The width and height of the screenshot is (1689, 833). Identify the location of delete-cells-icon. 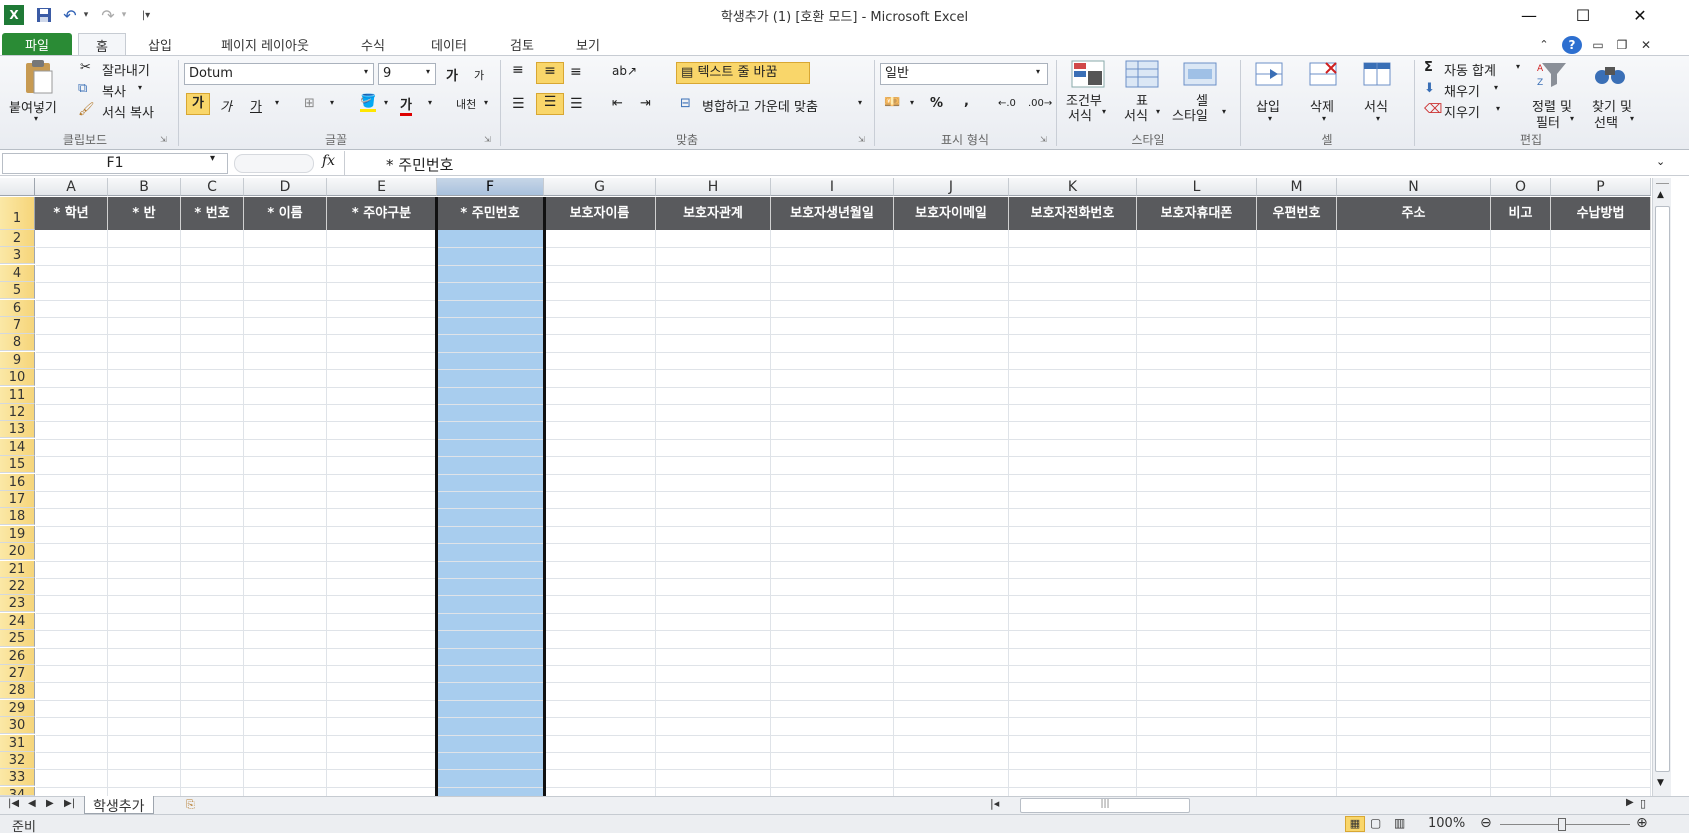
(1324, 74).